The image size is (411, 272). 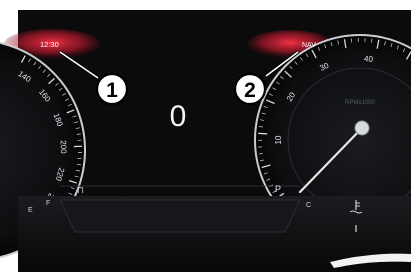 What do you see at coordinates (263, 133) in the screenshot?
I see `tachometer-tick` at bounding box center [263, 133].